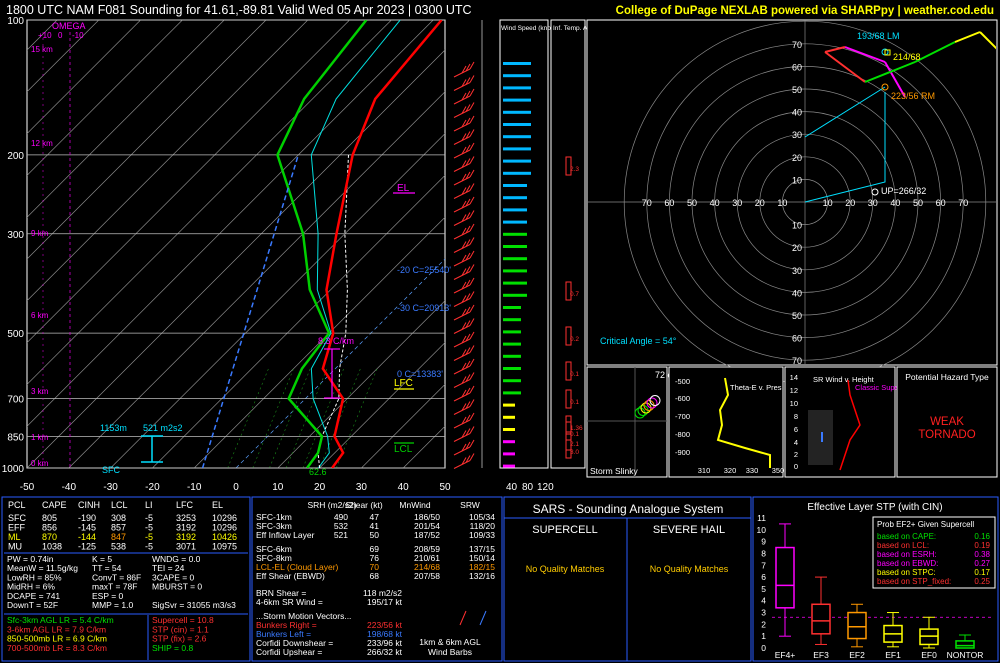 This screenshot has width=1000, height=663. Describe the element at coordinates (704, 470) in the screenshot. I see `theta-e-xtick: 310` at that location.